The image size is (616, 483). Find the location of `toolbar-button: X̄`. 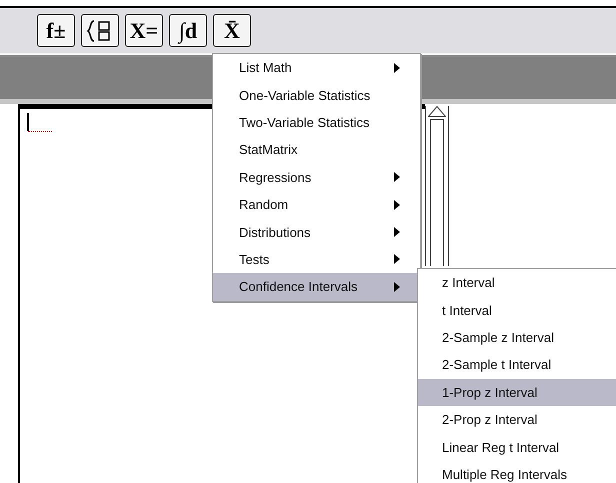

toolbar-button: X̄ is located at coordinates (232, 30).